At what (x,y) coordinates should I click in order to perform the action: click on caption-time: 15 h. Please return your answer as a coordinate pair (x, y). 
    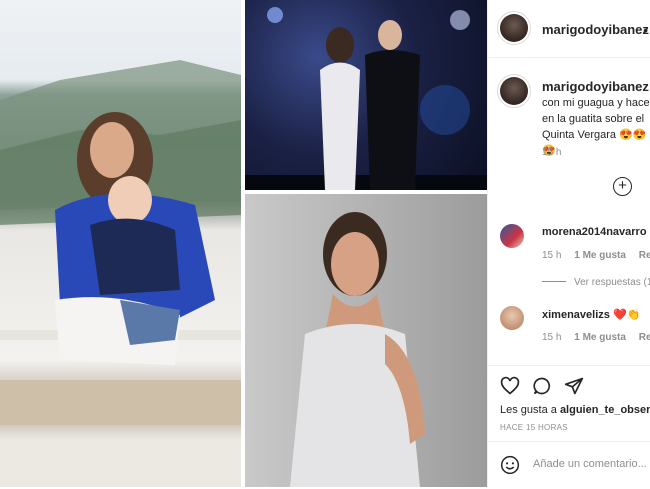
    Looking at the image, I should click on (551, 152).